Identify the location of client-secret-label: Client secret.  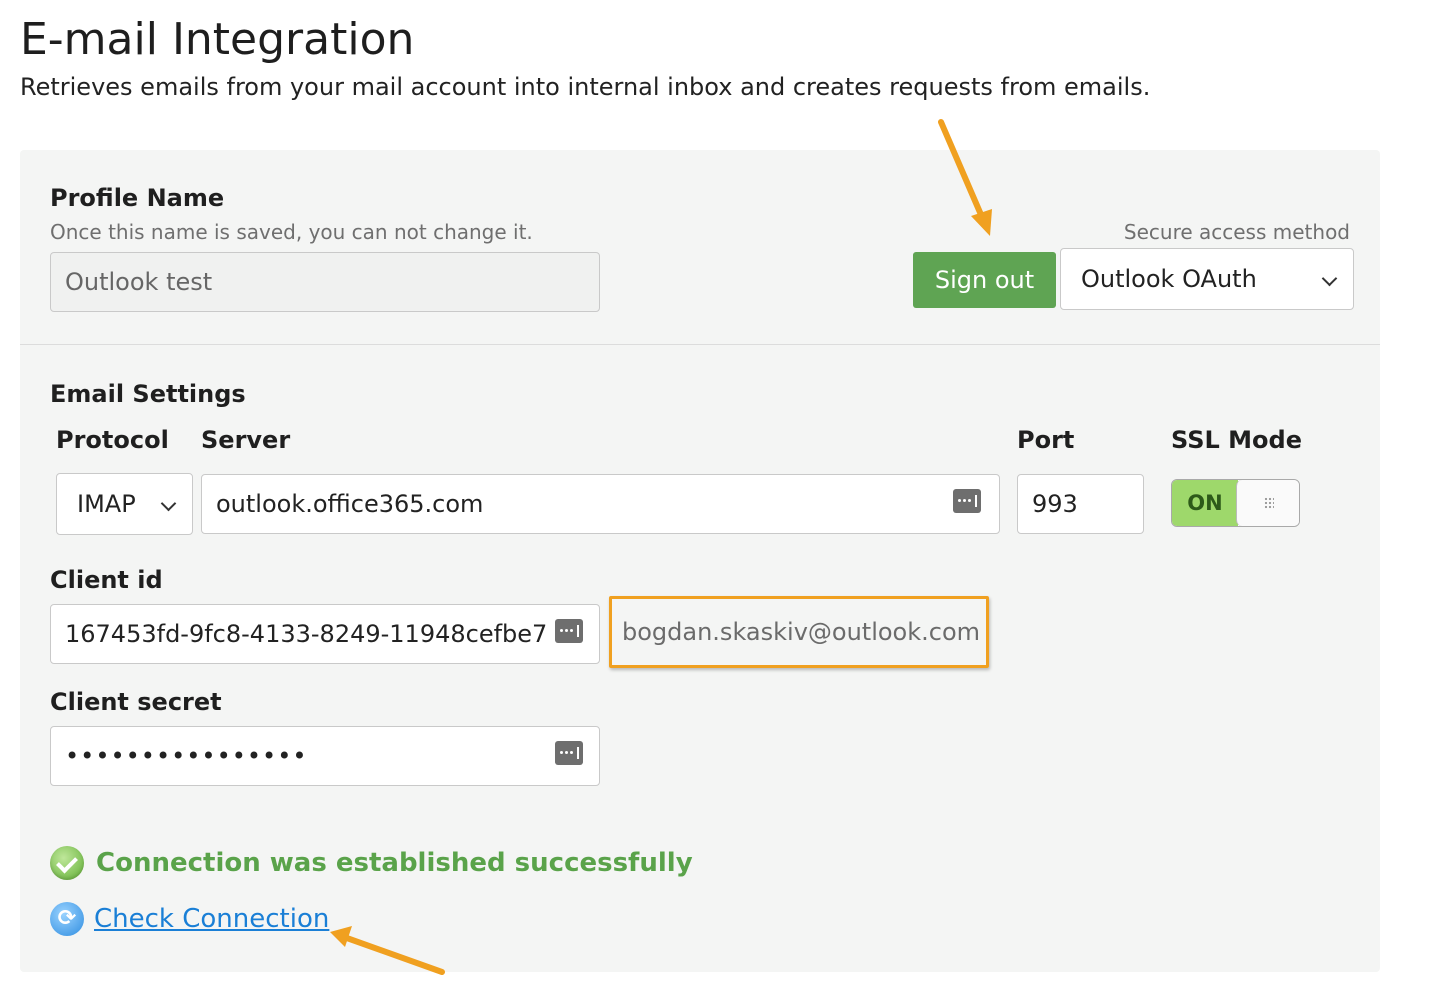
(136, 702).